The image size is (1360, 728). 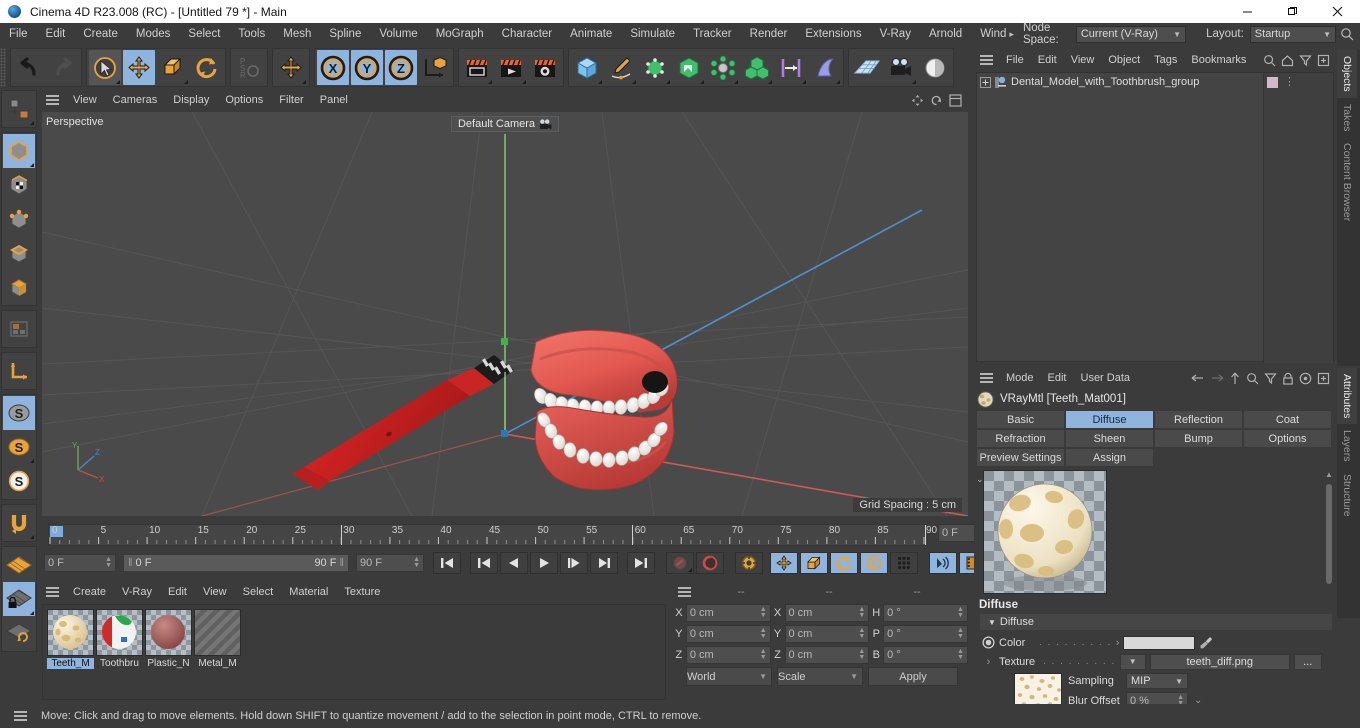 I want to click on deformer-button, so click(x=825, y=67).